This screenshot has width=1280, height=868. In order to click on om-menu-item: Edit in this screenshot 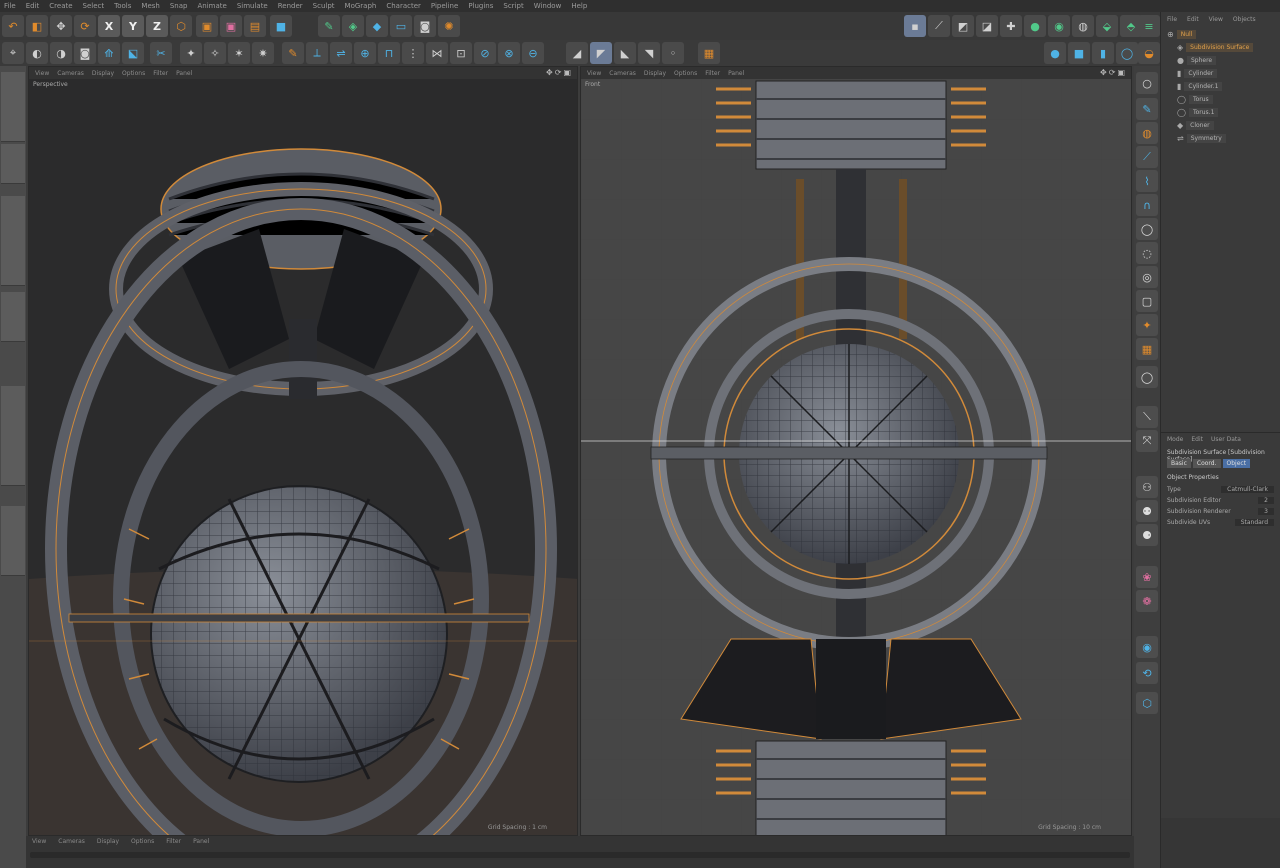, I will do `click(1193, 20)`.